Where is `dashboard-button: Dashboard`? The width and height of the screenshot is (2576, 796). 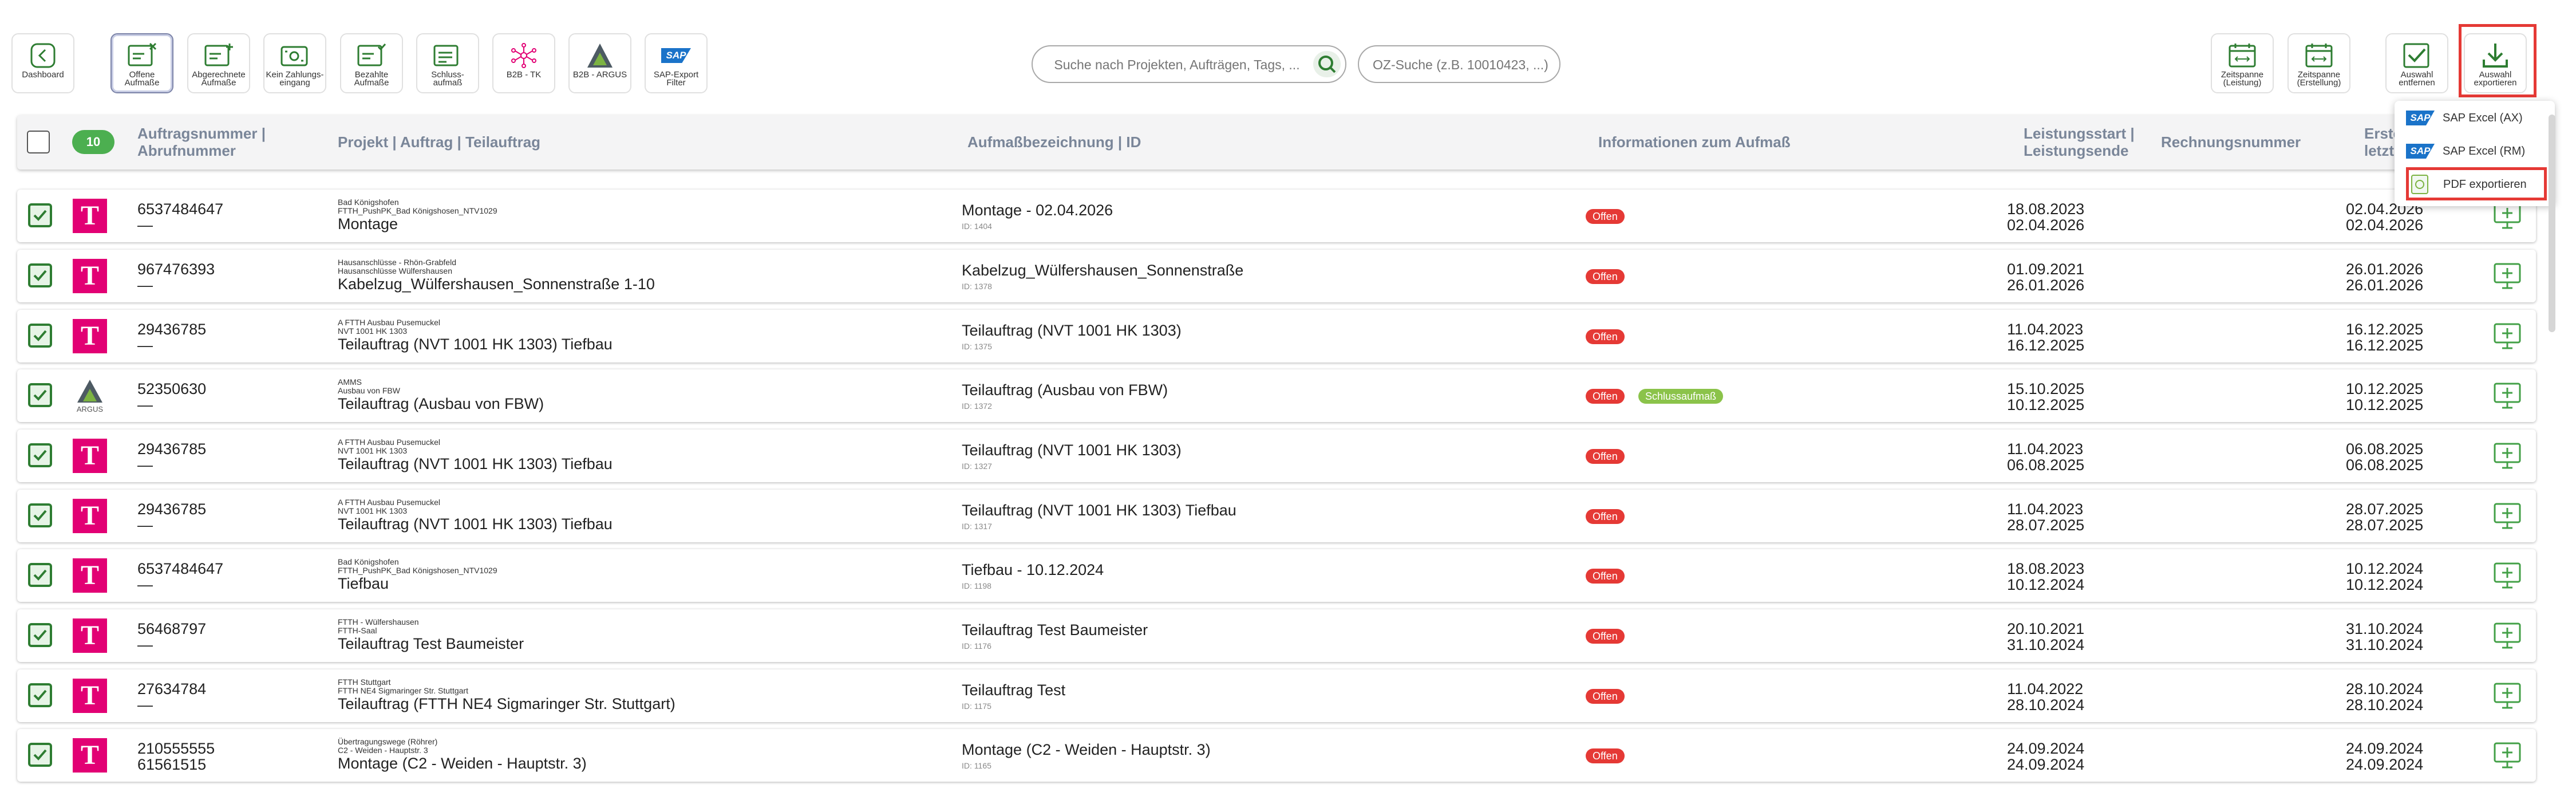 dashboard-button: Dashboard is located at coordinates (42, 63).